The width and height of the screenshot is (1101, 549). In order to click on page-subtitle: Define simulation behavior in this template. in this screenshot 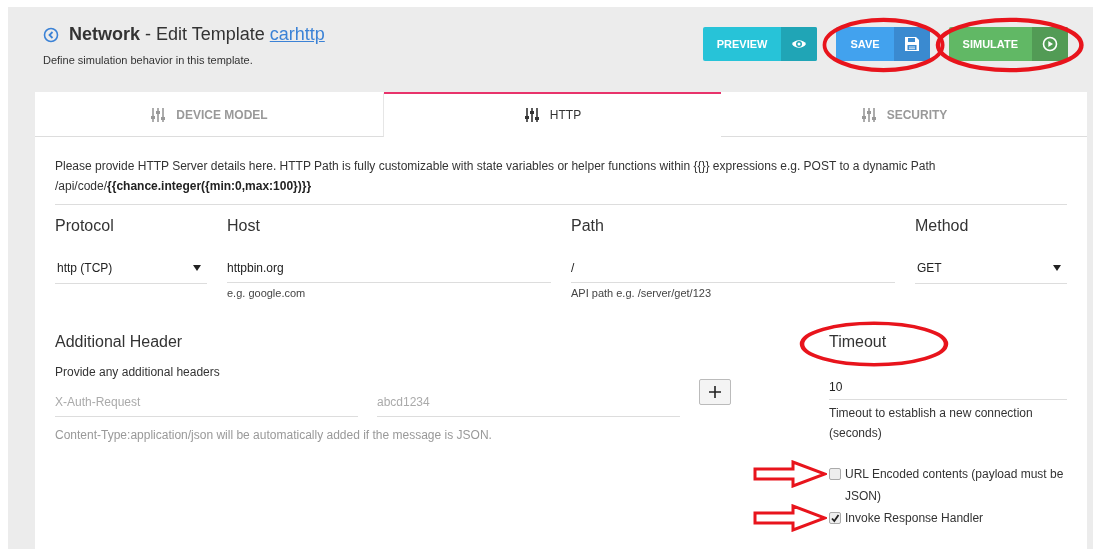, I will do `click(148, 60)`.